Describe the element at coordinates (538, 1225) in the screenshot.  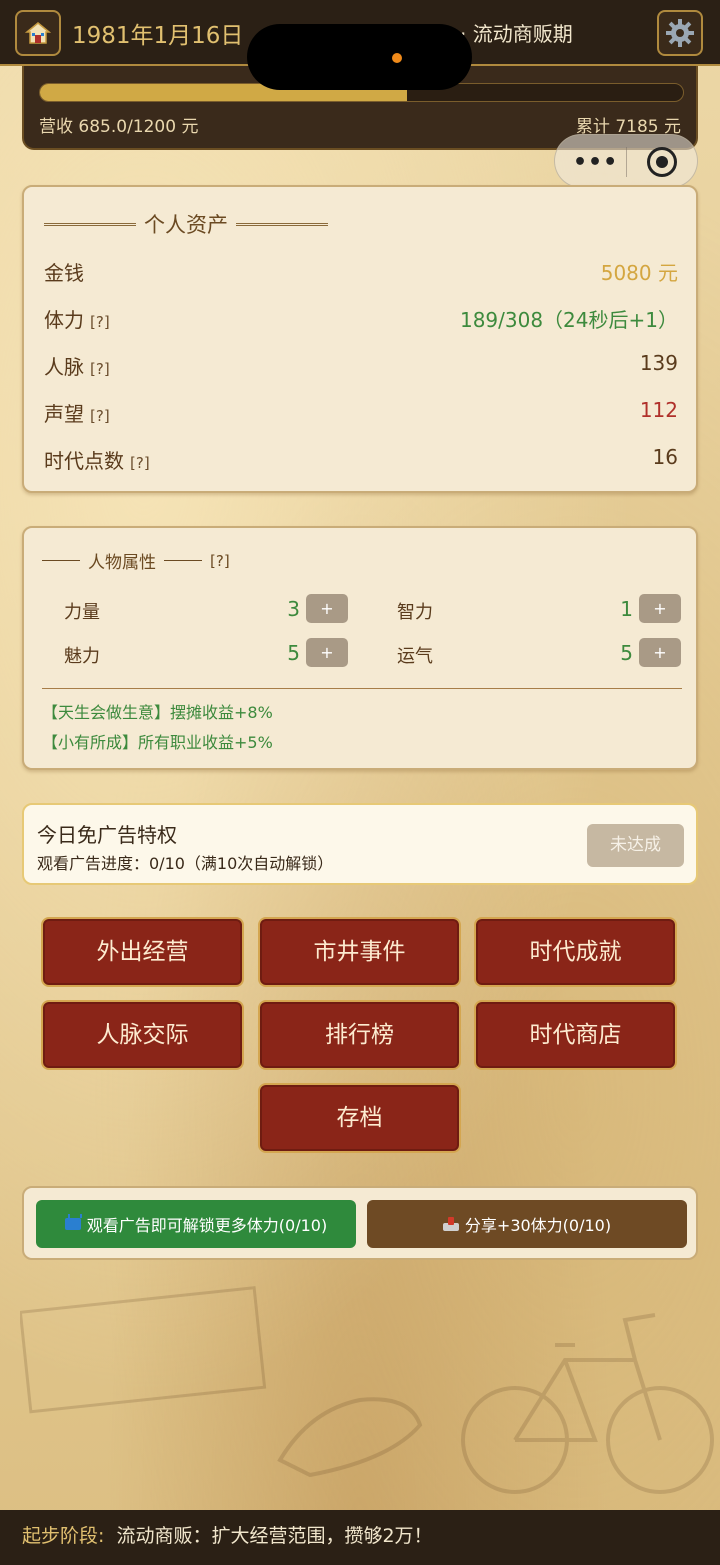
I see `share-label: 分享+30体力(0/10)` at that location.